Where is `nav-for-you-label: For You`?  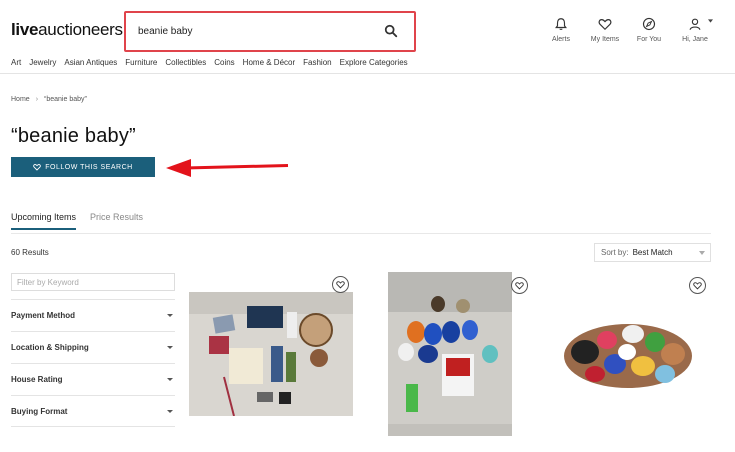
nav-for-you-label: For You is located at coordinates (649, 39).